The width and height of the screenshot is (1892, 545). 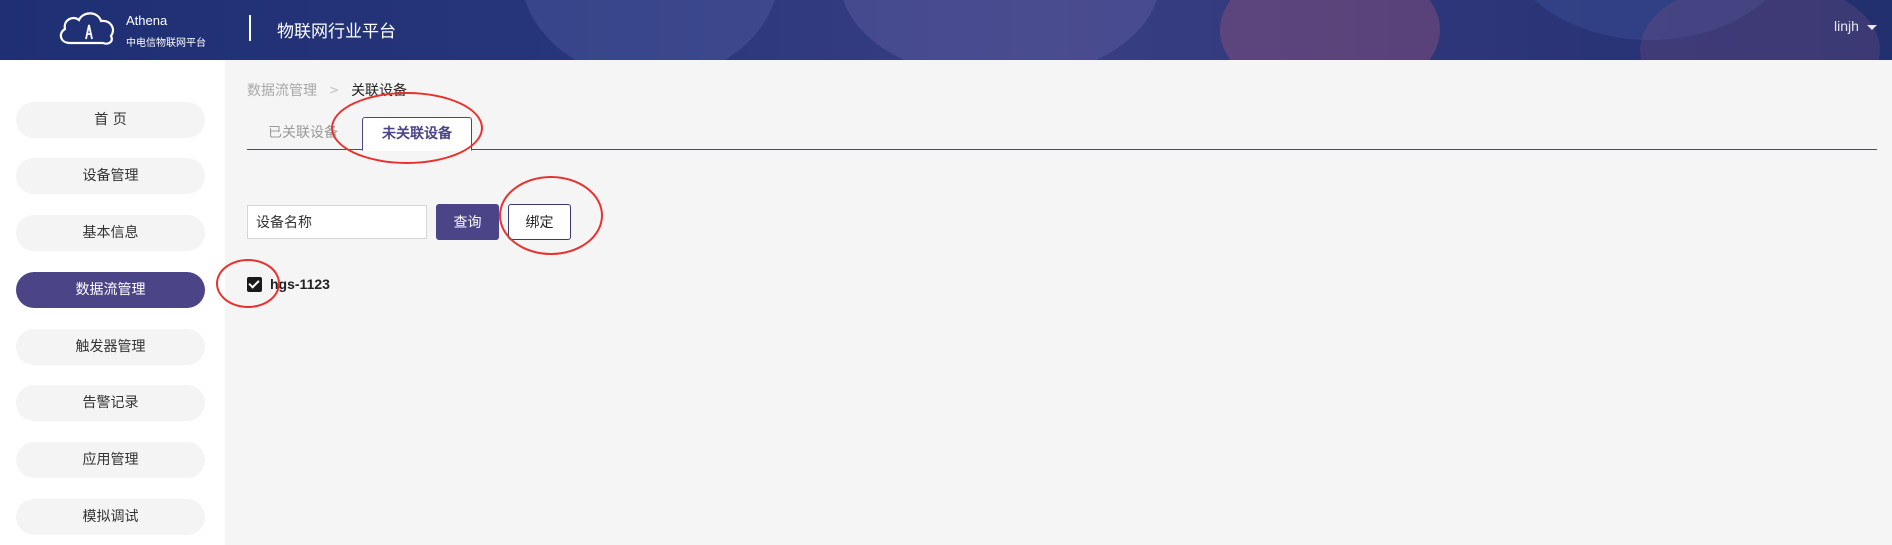 What do you see at coordinates (110, 233) in the screenshot?
I see `sidebar-item-basic-info: 基本信息` at bounding box center [110, 233].